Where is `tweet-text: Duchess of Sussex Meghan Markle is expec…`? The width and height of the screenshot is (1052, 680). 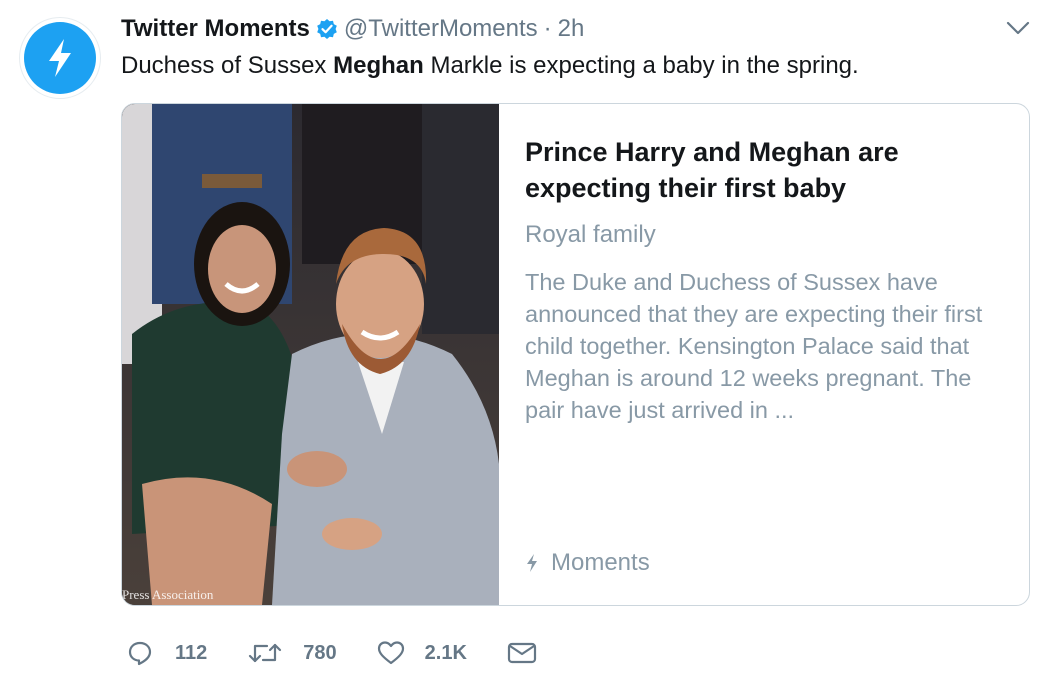
tweet-text: Duchess of Sussex Meghan Markle is expec… is located at coordinates (490, 66).